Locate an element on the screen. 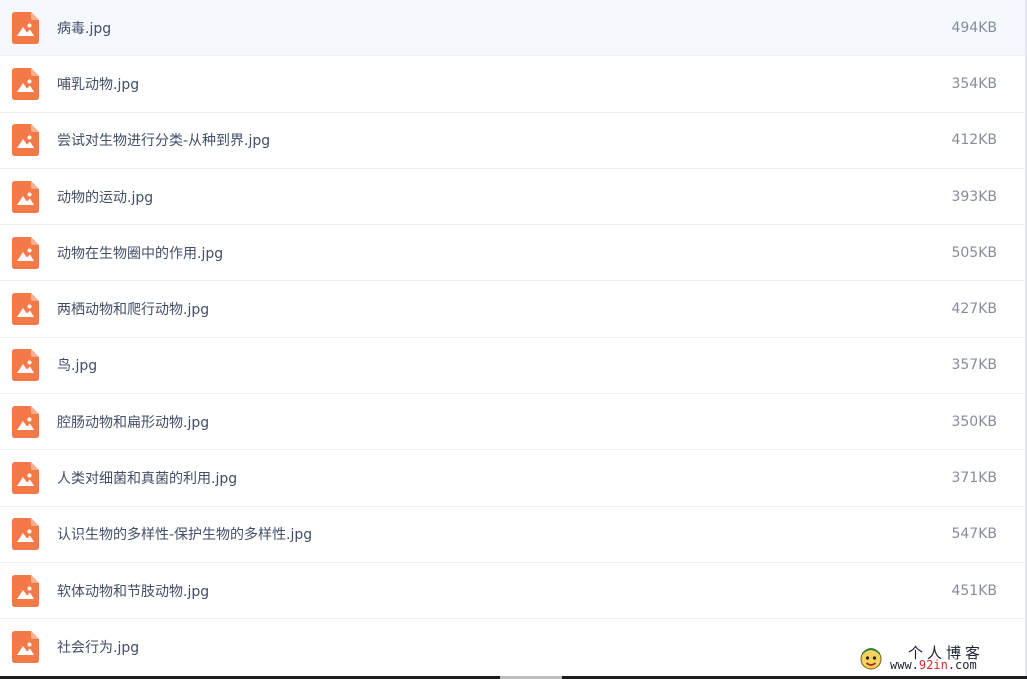 This screenshot has height=679, width=1027. file-row: 软体动物和节肢动物.jpg 451KB is located at coordinates (513, 591).